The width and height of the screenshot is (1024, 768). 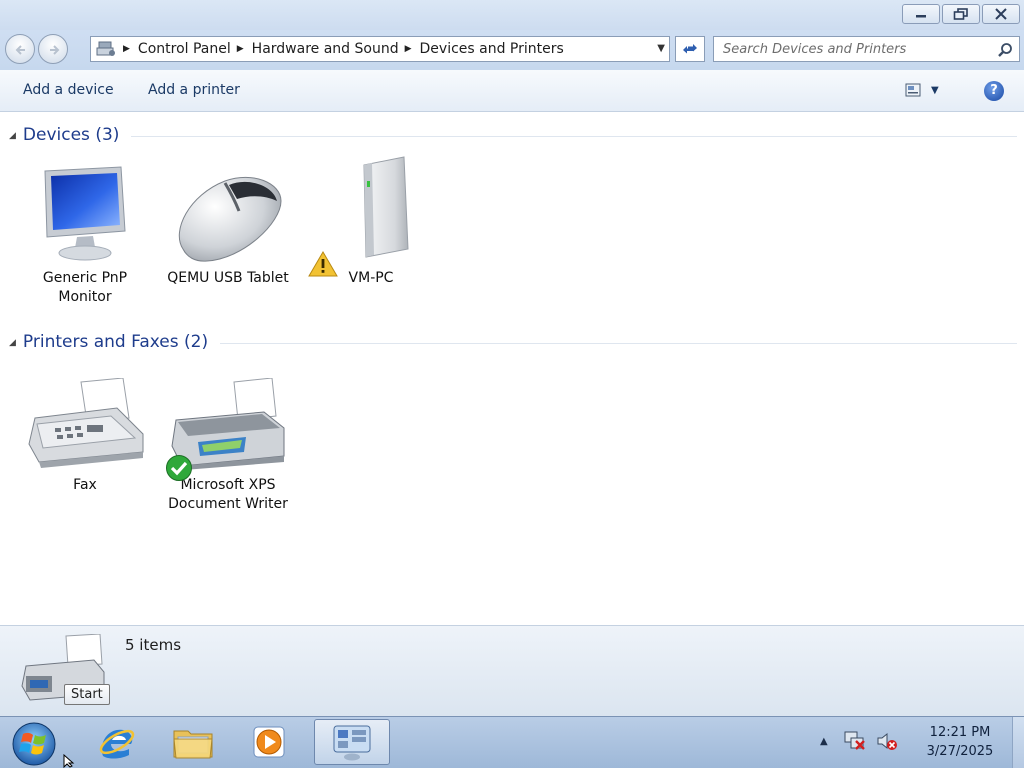 I want to click on search-input, so click(x=854, y=49).